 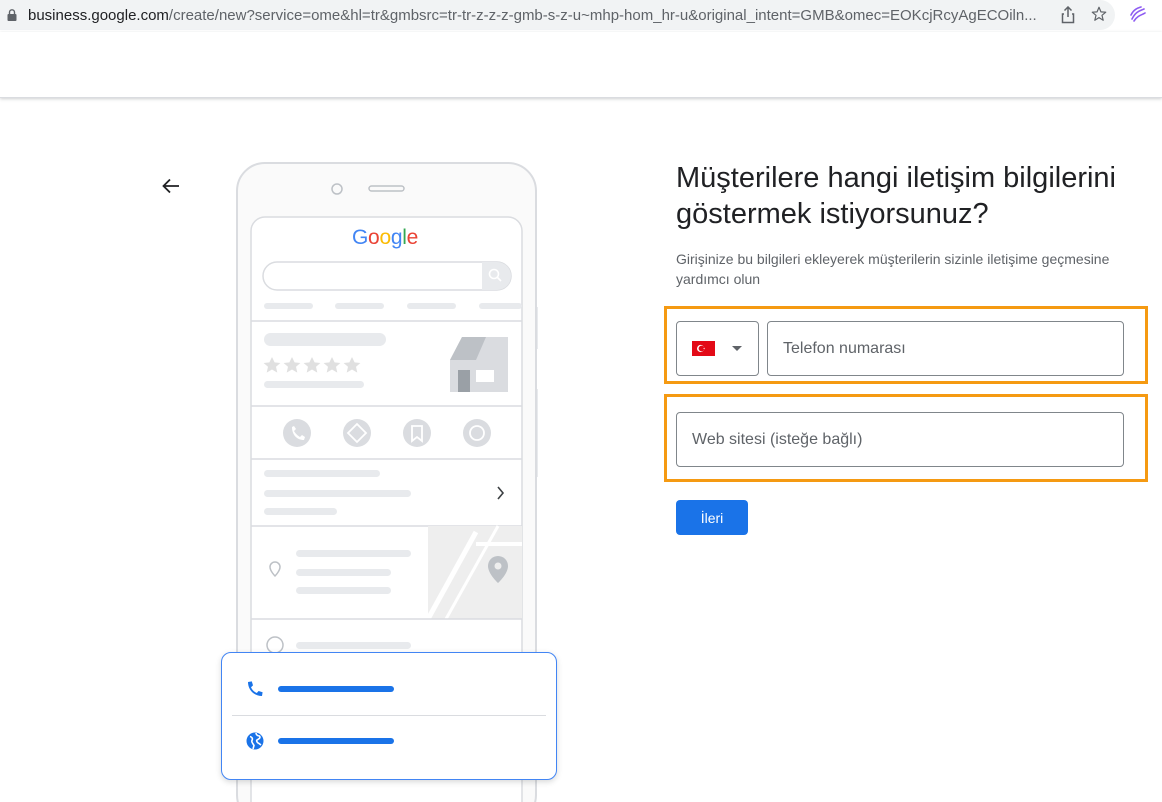 What do you see at coordinates (737, 348) in the screenshot?
I see `chevron-down-icon` at bounding box center [737, 348].